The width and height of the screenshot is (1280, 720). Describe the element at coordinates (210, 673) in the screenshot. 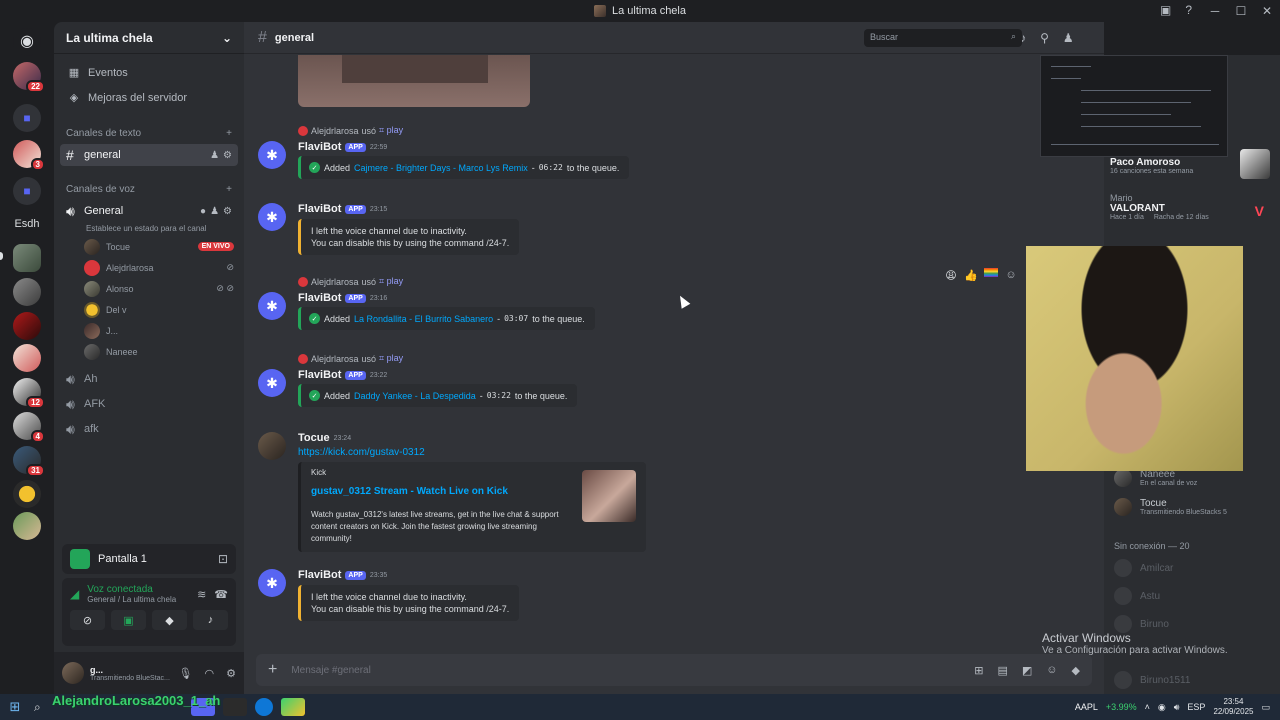

I see `headphones-icon: ◠` at that location.